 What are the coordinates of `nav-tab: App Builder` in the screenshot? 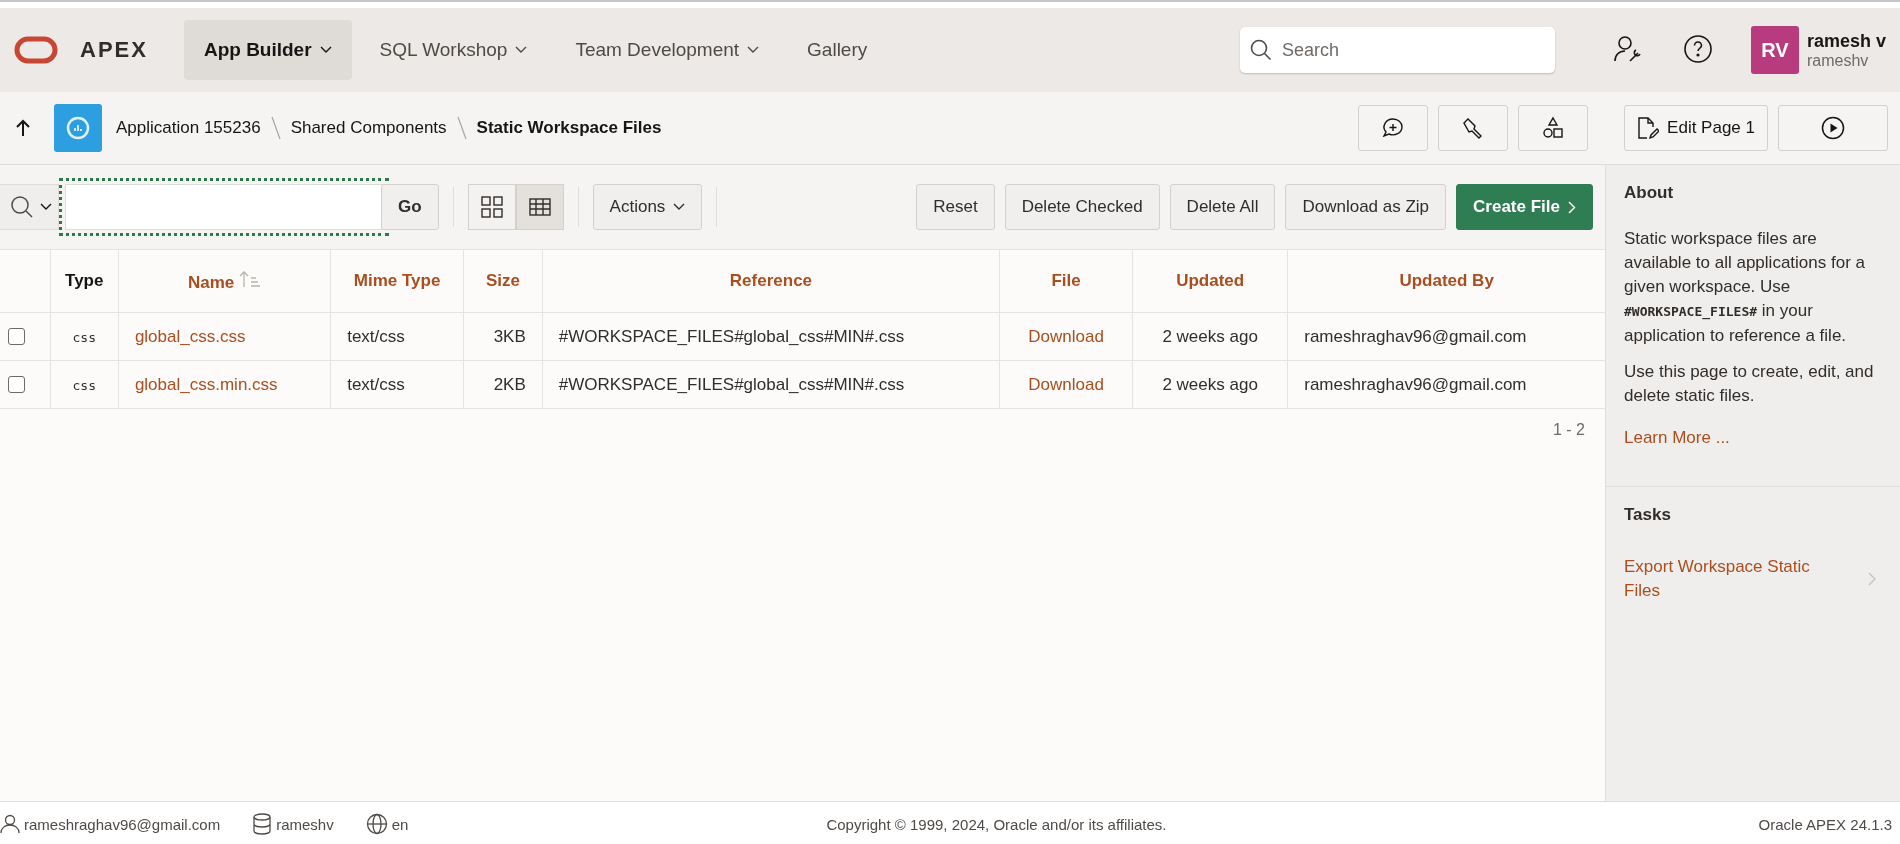 It's located at (267, 50).